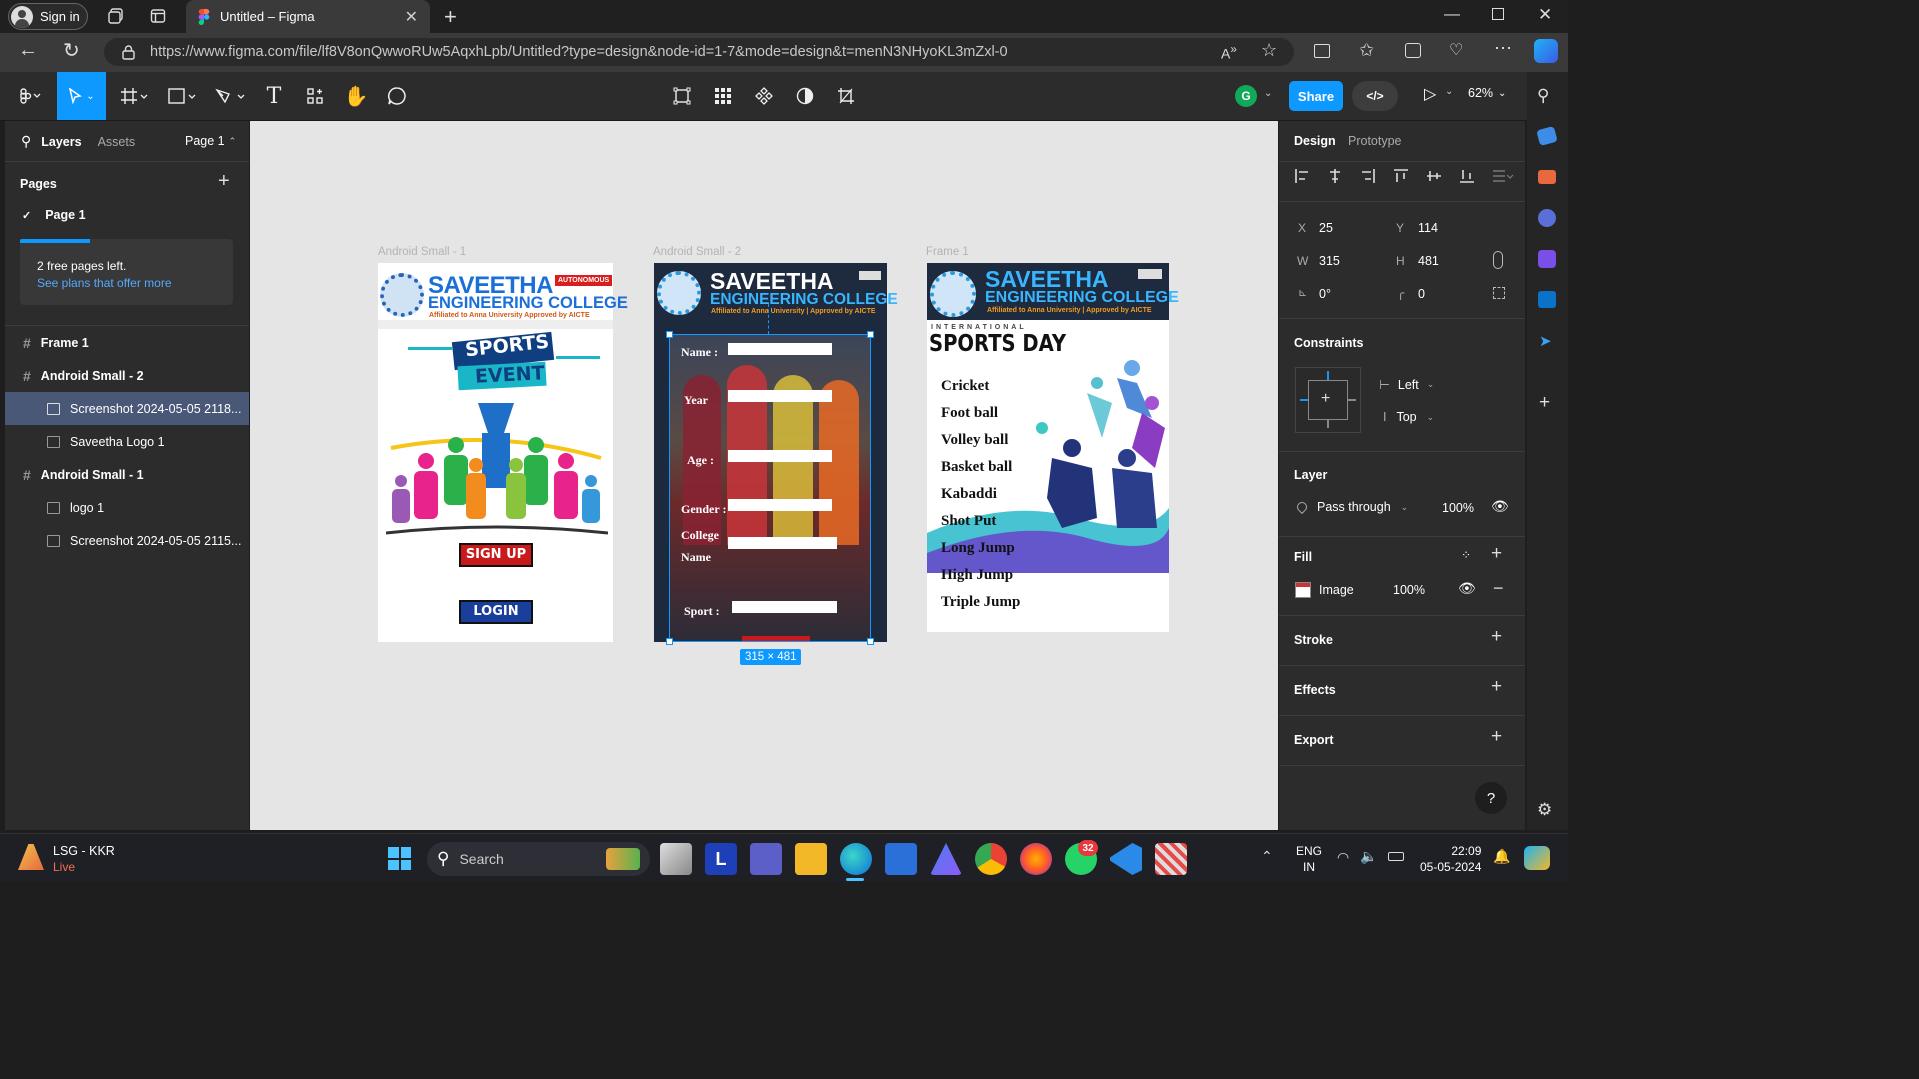 This screenshot has width=1919, height=1079. What do you see at coordinates (1413, 50) in the screenshot?
I see `collections-icon` at bounding box center [1413, 50].